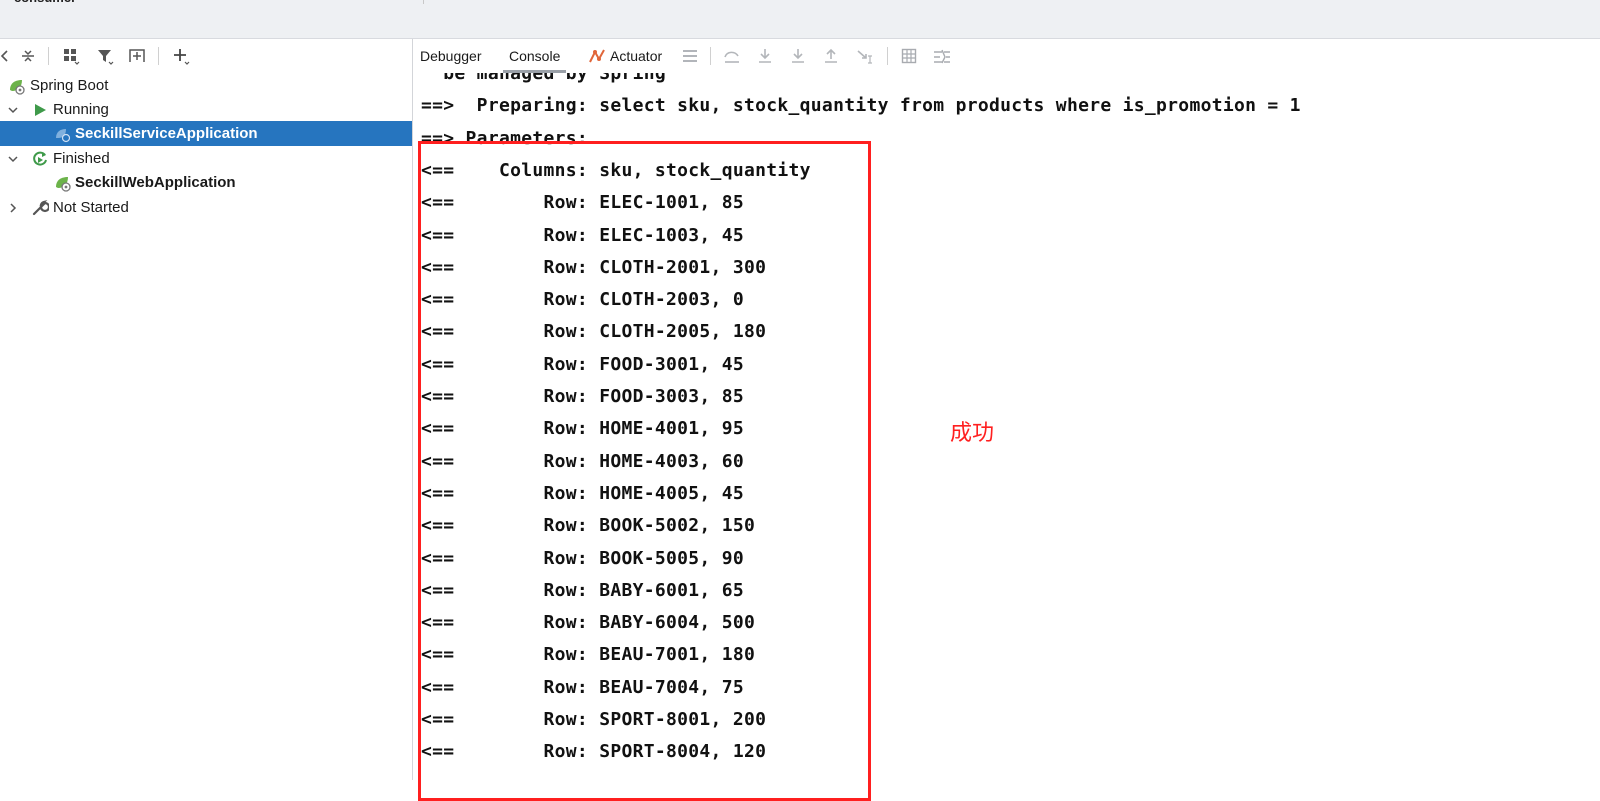  What do you see at coordinates (909, 56) in the screenshot?
I see `evaluate-icon` at bounding box center [909, 56].